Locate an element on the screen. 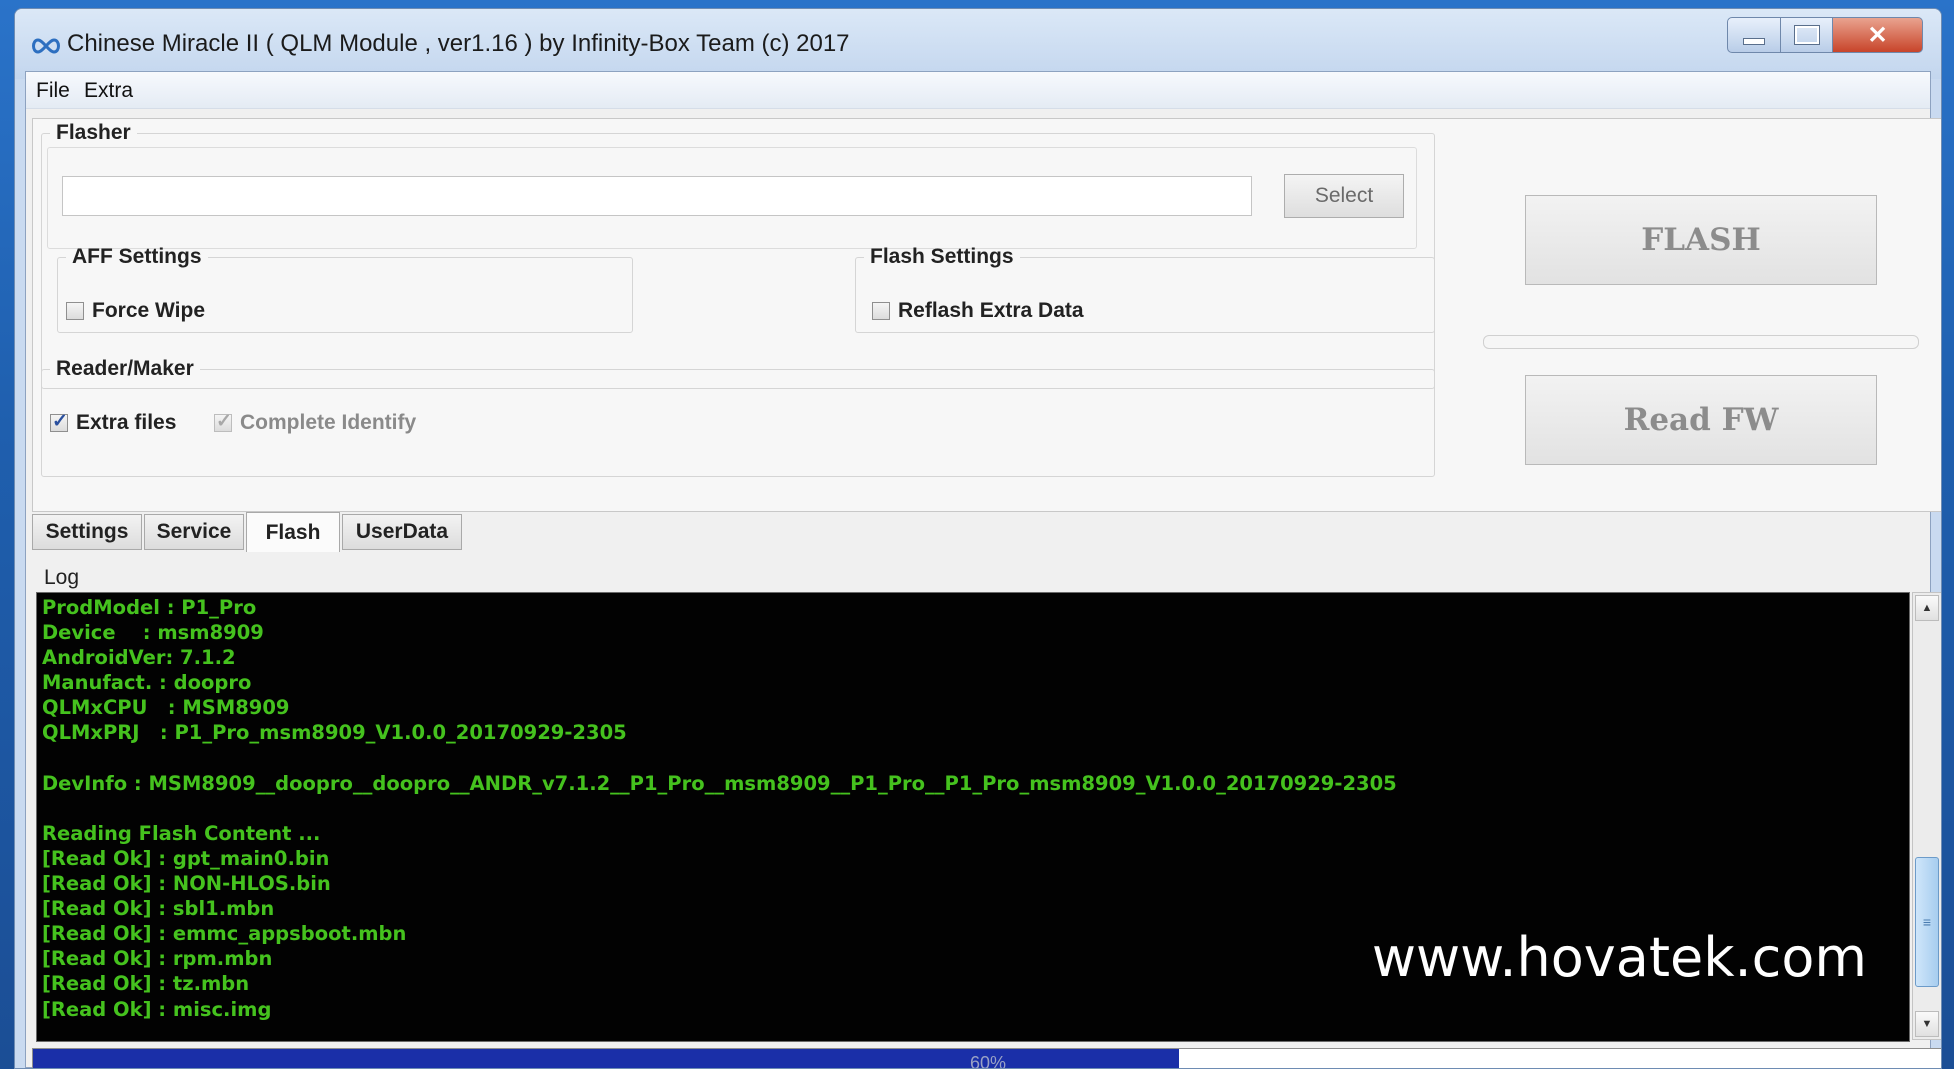 The image size is (1954, 1069). aff-settings-legend: AFF Settings is located at coordinates (137, 256).